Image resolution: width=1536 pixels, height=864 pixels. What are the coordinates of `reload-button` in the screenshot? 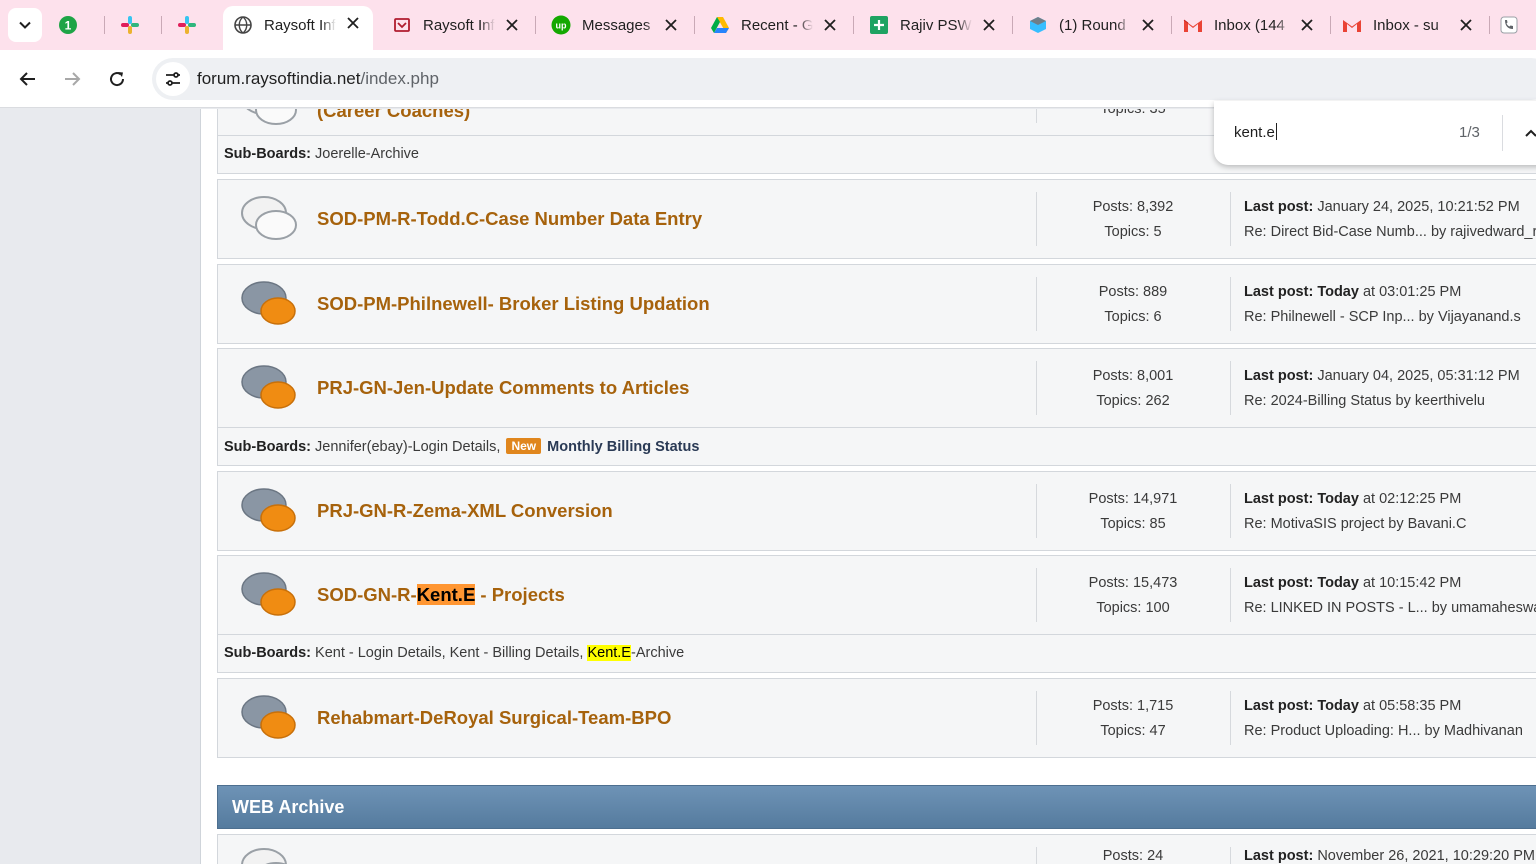 It's located at (117, 79).